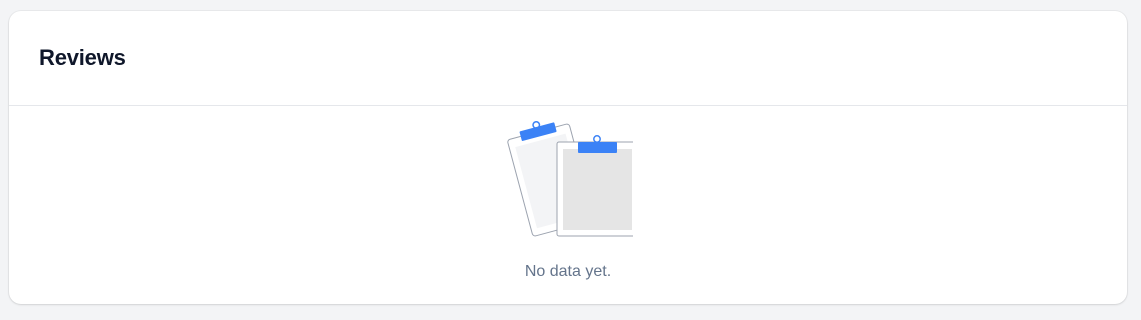 The width and height of the screenshot is (1141, 320). What do you see at coordinates (82, 57) in the screenshot?
I see `card-title: Reviews` at bounding box center [82, 57].